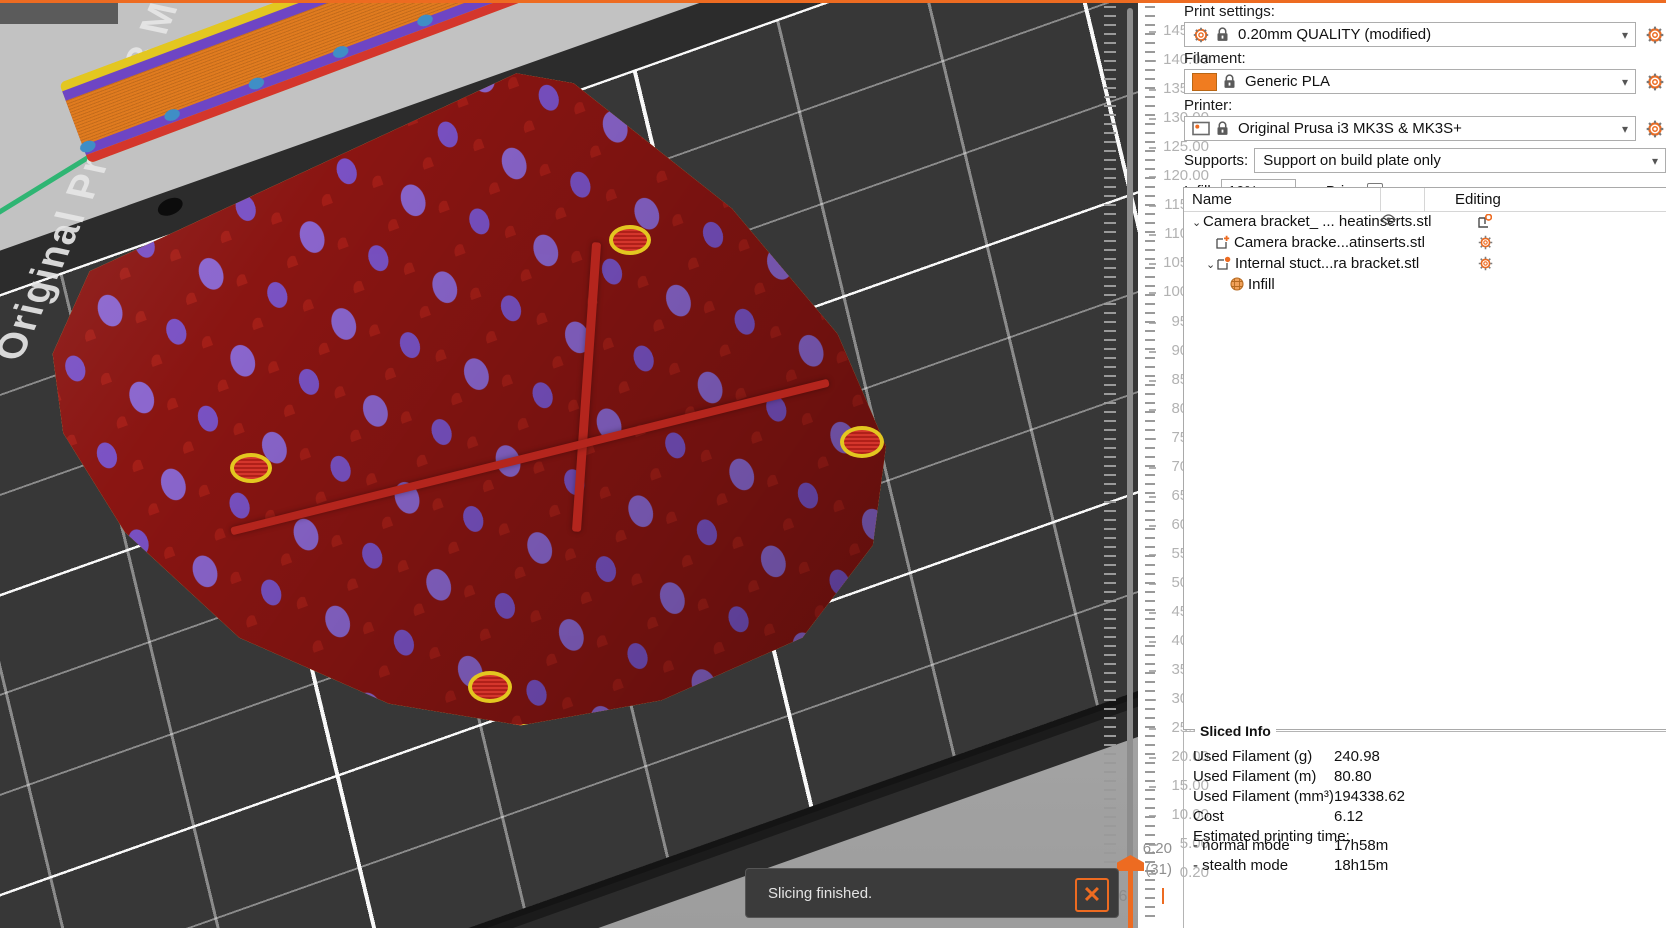 Image resolution: width=1666 pixels, height=928 pixels. I want to click on print-time-item-label: - normal mode, so click(1241, 845).